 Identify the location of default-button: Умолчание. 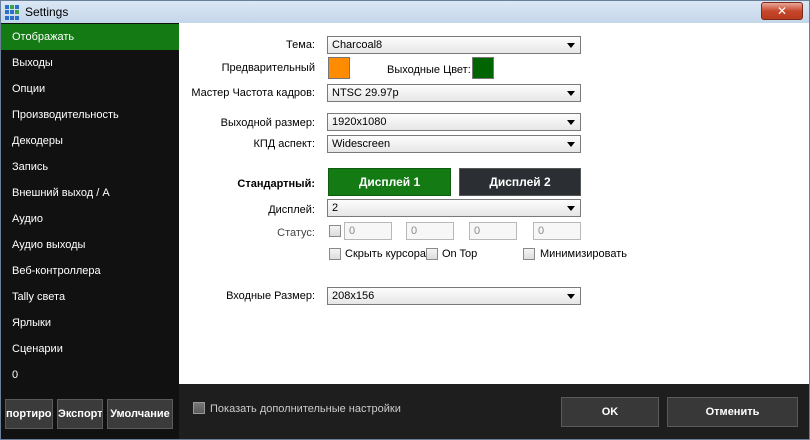
(140, 414).